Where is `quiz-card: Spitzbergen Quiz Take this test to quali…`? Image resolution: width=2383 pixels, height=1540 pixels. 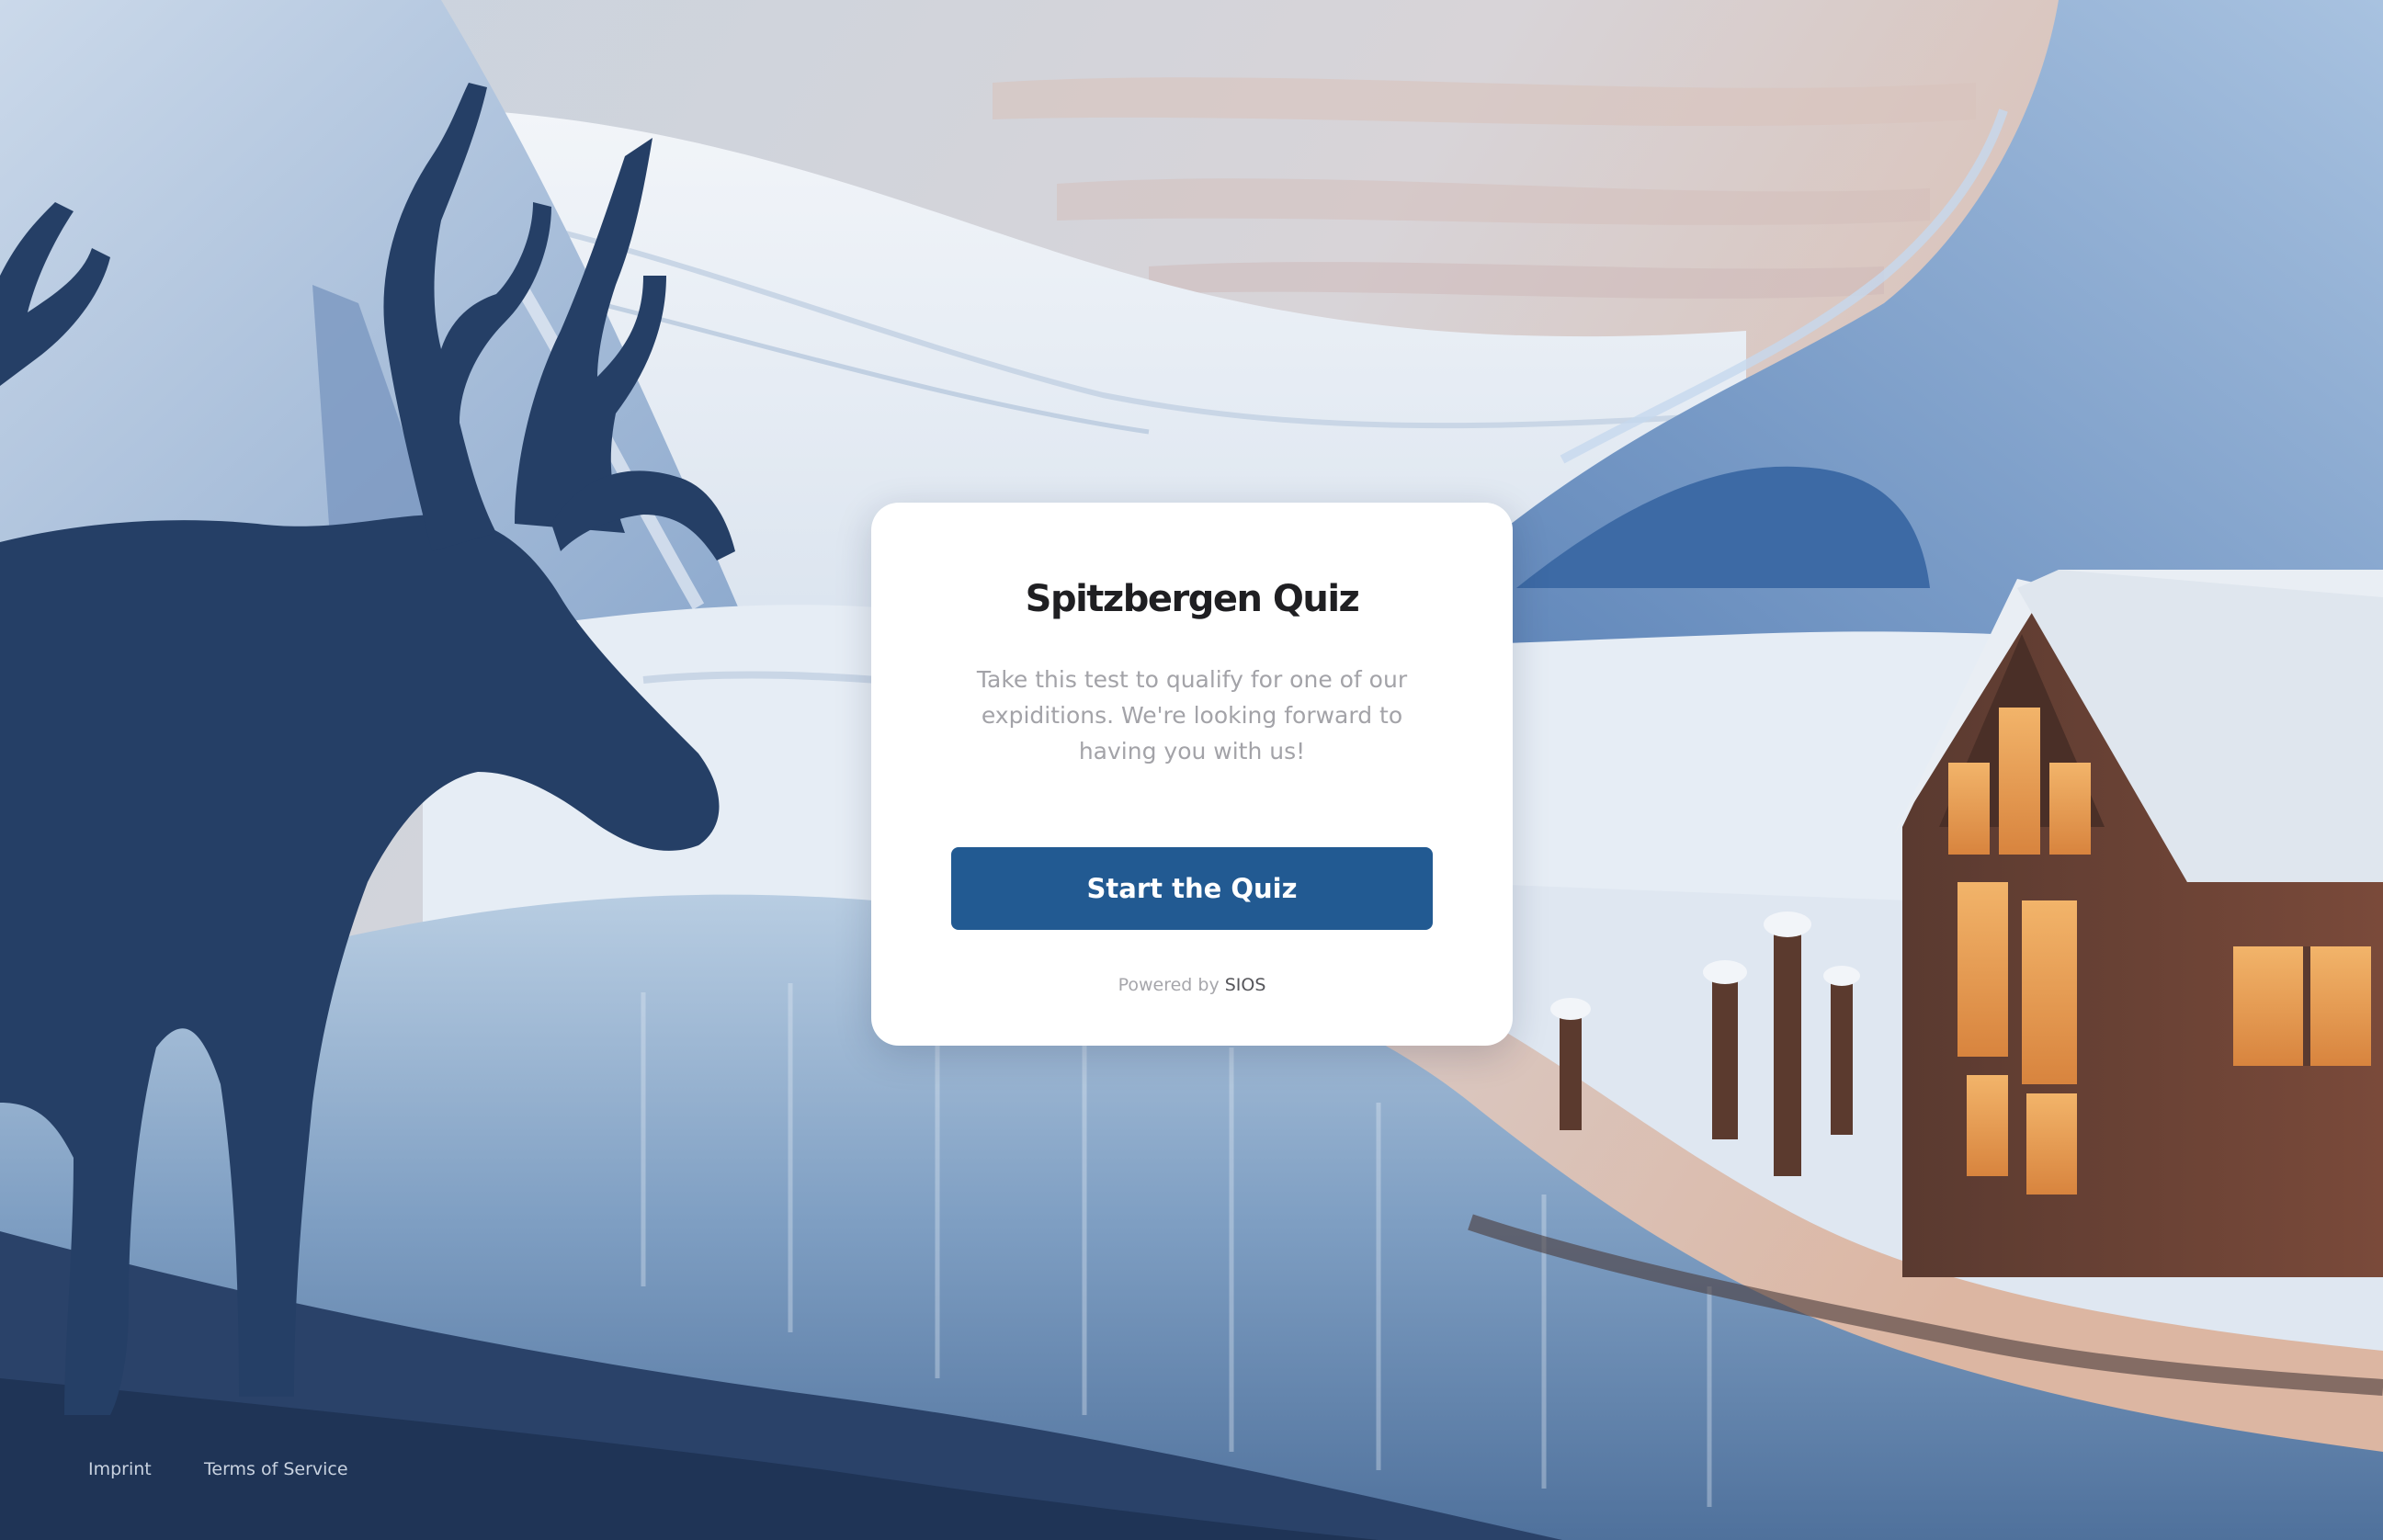 quiz-card: Spitzbergen Quiz Take this test to quali… is located at coordinates (1192, 774).